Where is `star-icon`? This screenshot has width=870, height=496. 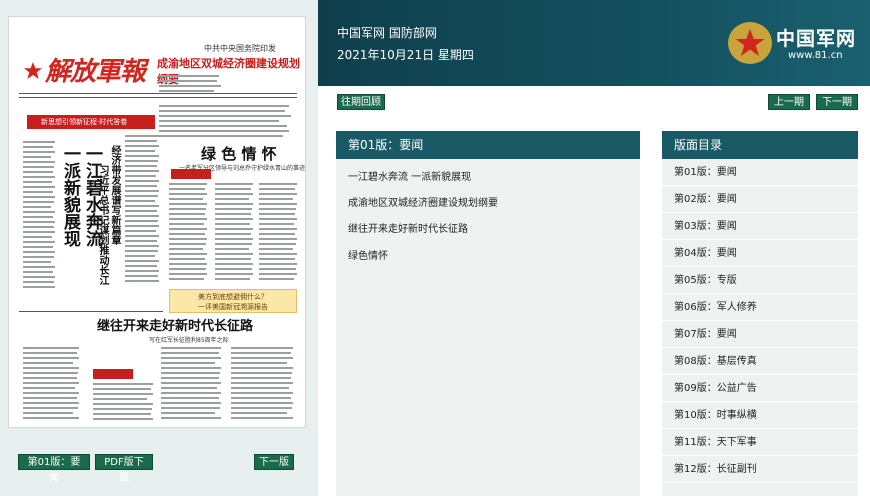 star-icon is located at coordinates (33, 70).